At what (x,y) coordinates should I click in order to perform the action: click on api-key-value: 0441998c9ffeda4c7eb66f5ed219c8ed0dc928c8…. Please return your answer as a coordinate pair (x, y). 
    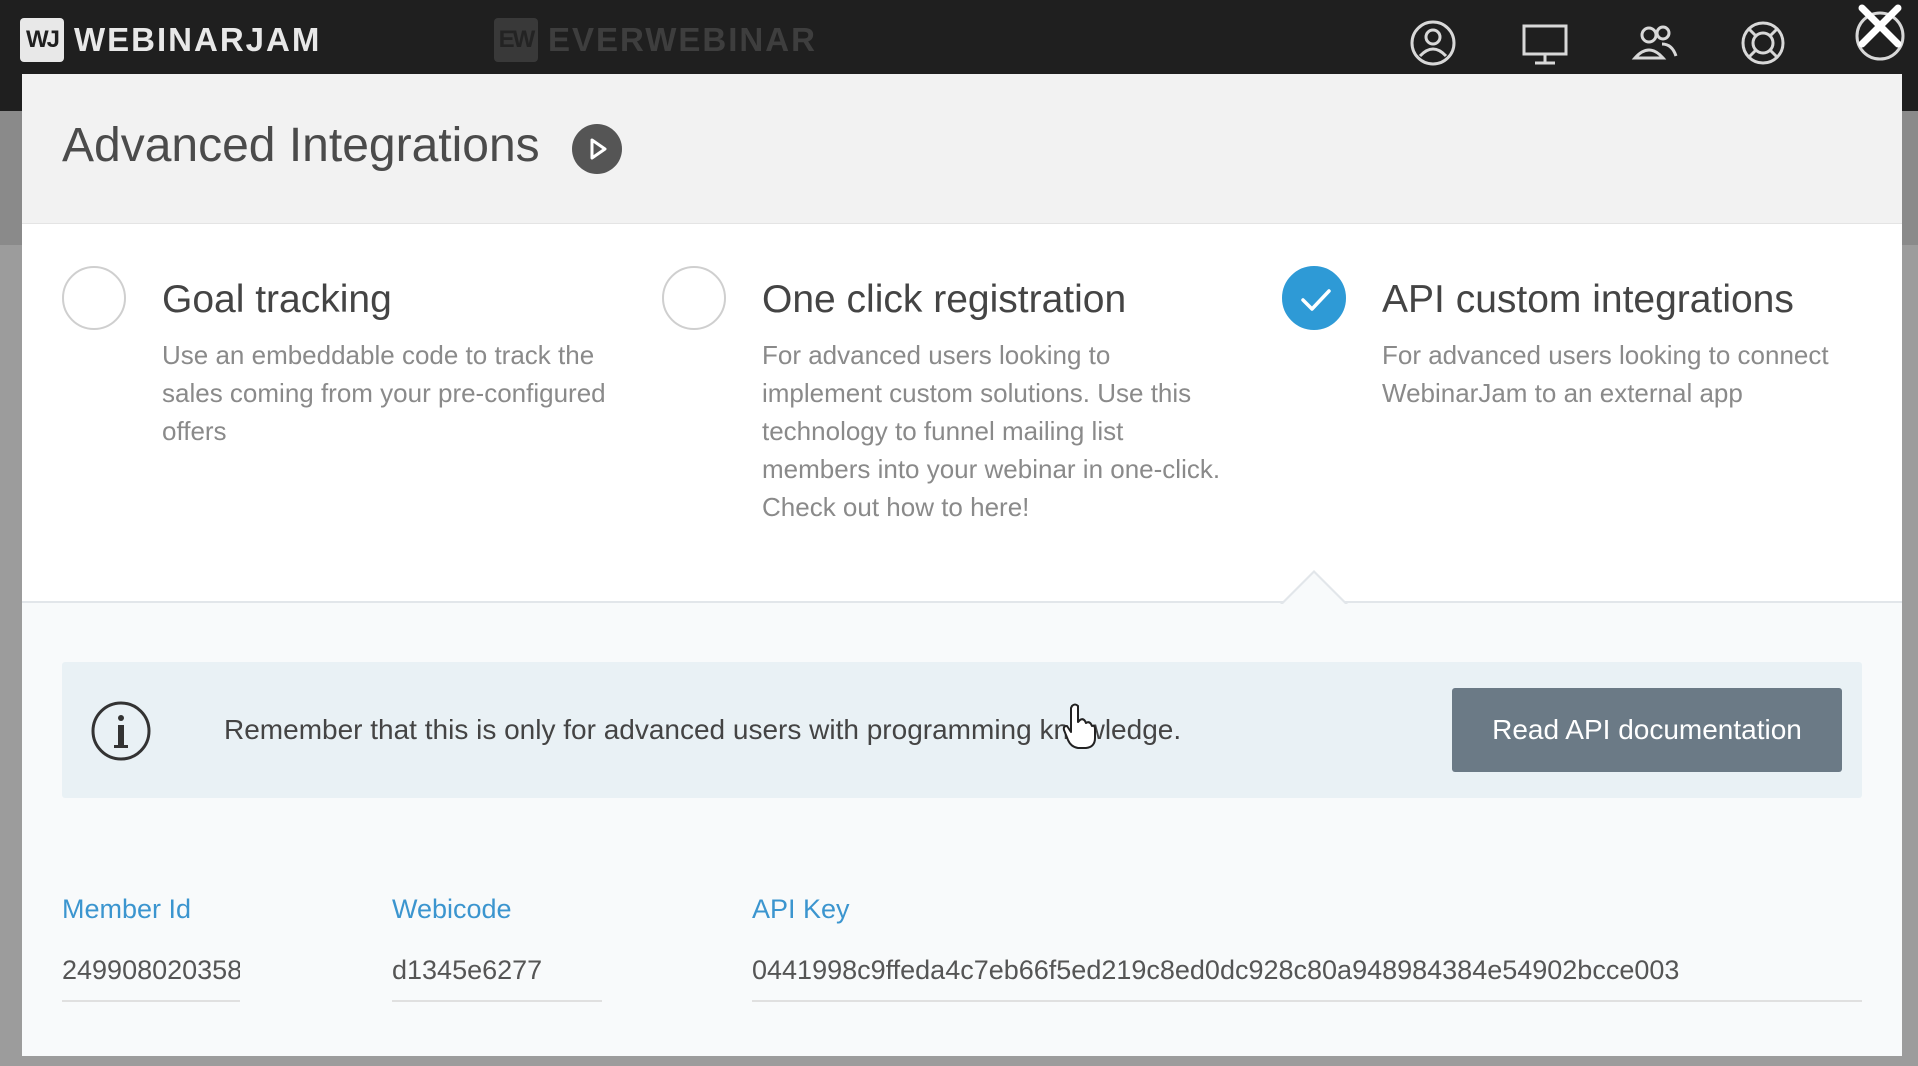
    Looking at the image, I should click on (1307, 978).